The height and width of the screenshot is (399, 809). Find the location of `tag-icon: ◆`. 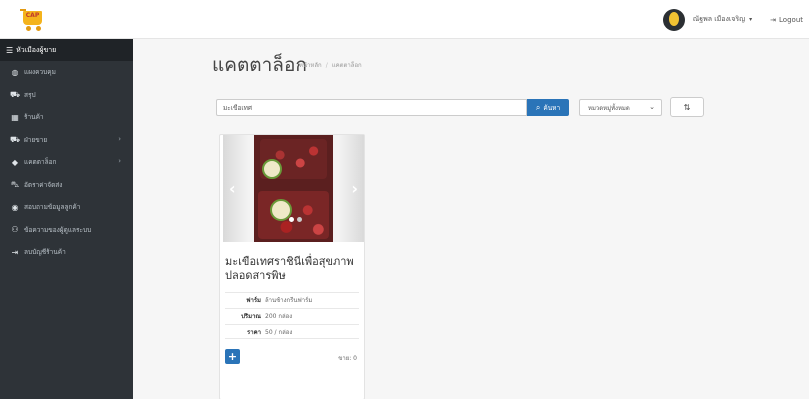

tag-icon: ◆ is located at coordinates (15, 162).